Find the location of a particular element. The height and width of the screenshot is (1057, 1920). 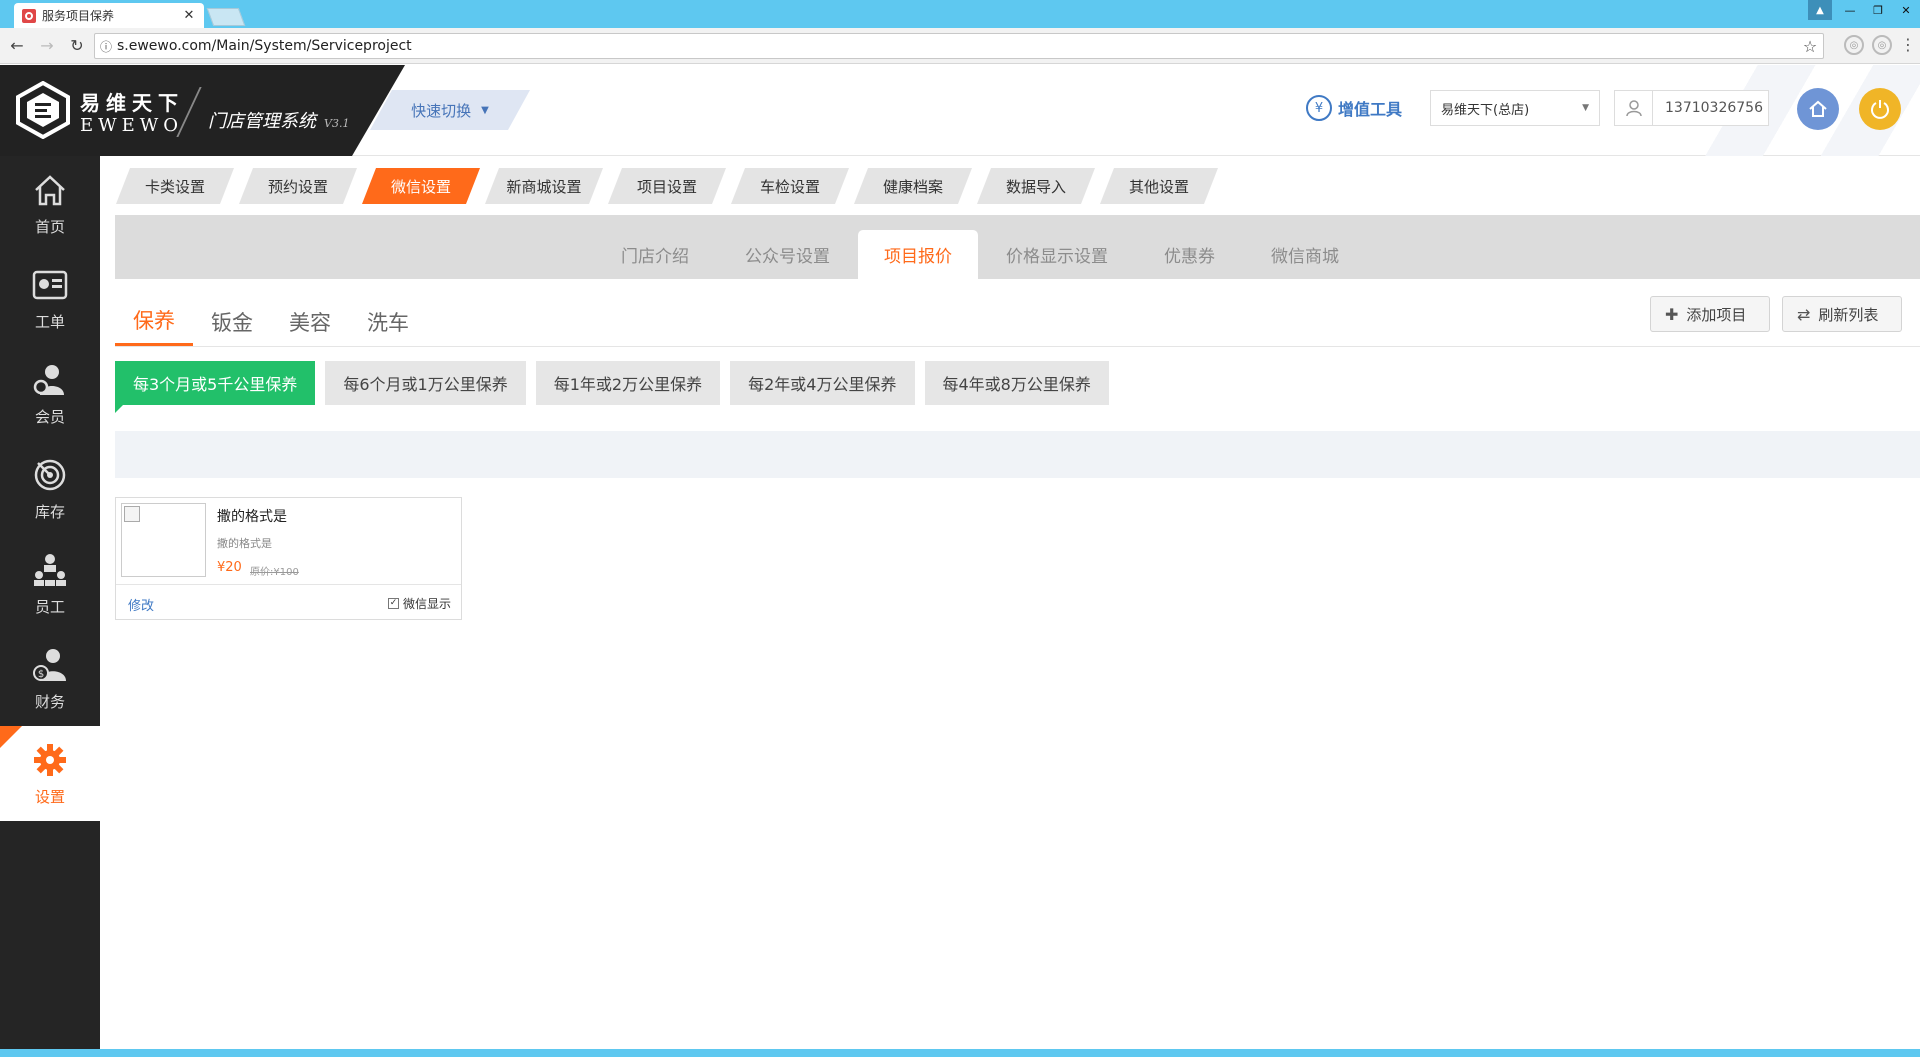

project-title: 撒的格式是 is located at coordinates (252, 517).